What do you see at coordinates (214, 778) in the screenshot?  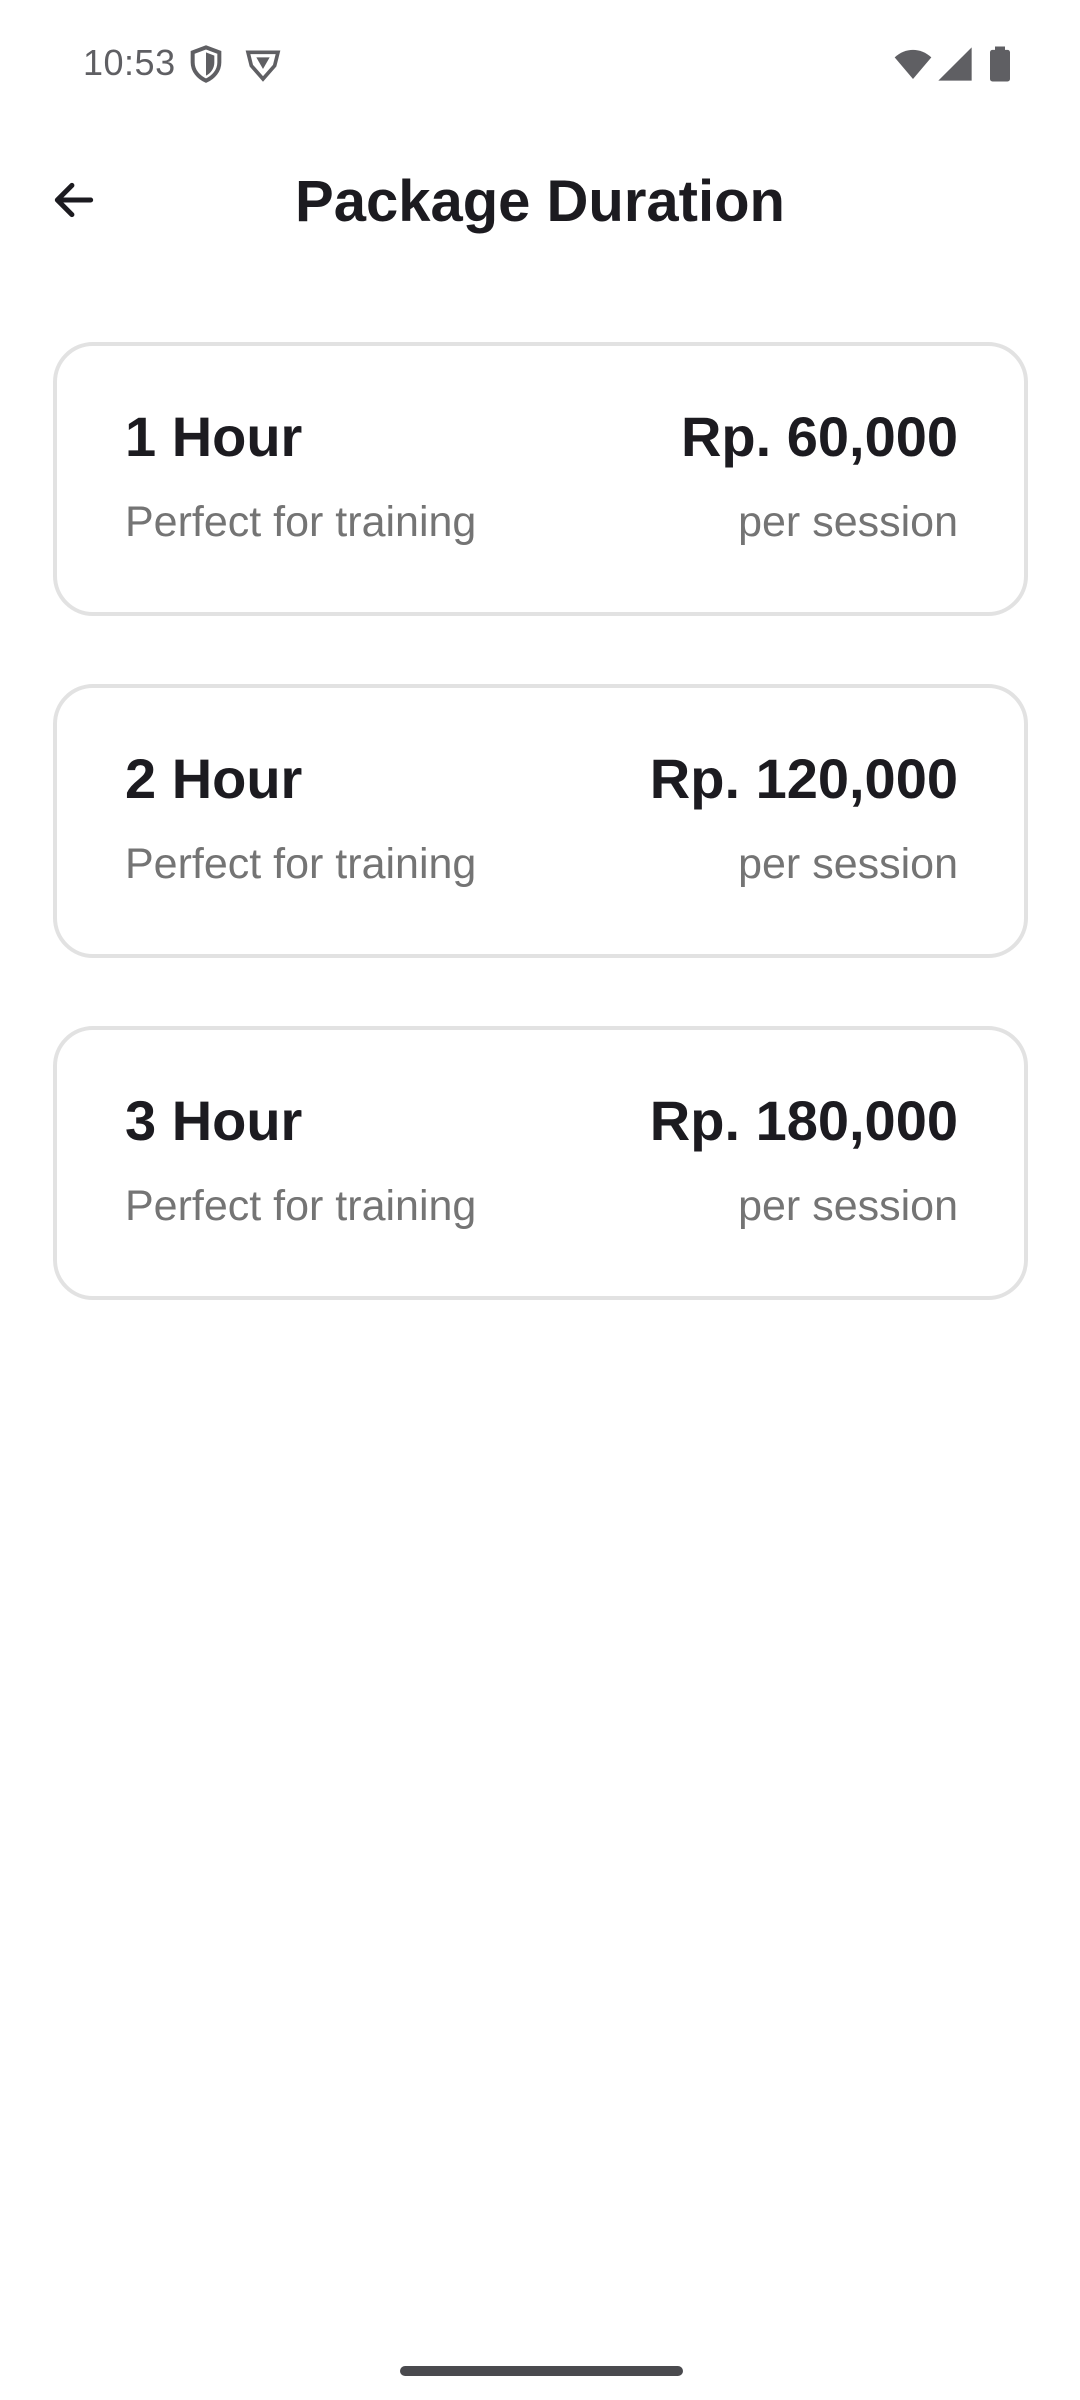 I see `package-name: 2 Hour` at bounding box center [214, 778].